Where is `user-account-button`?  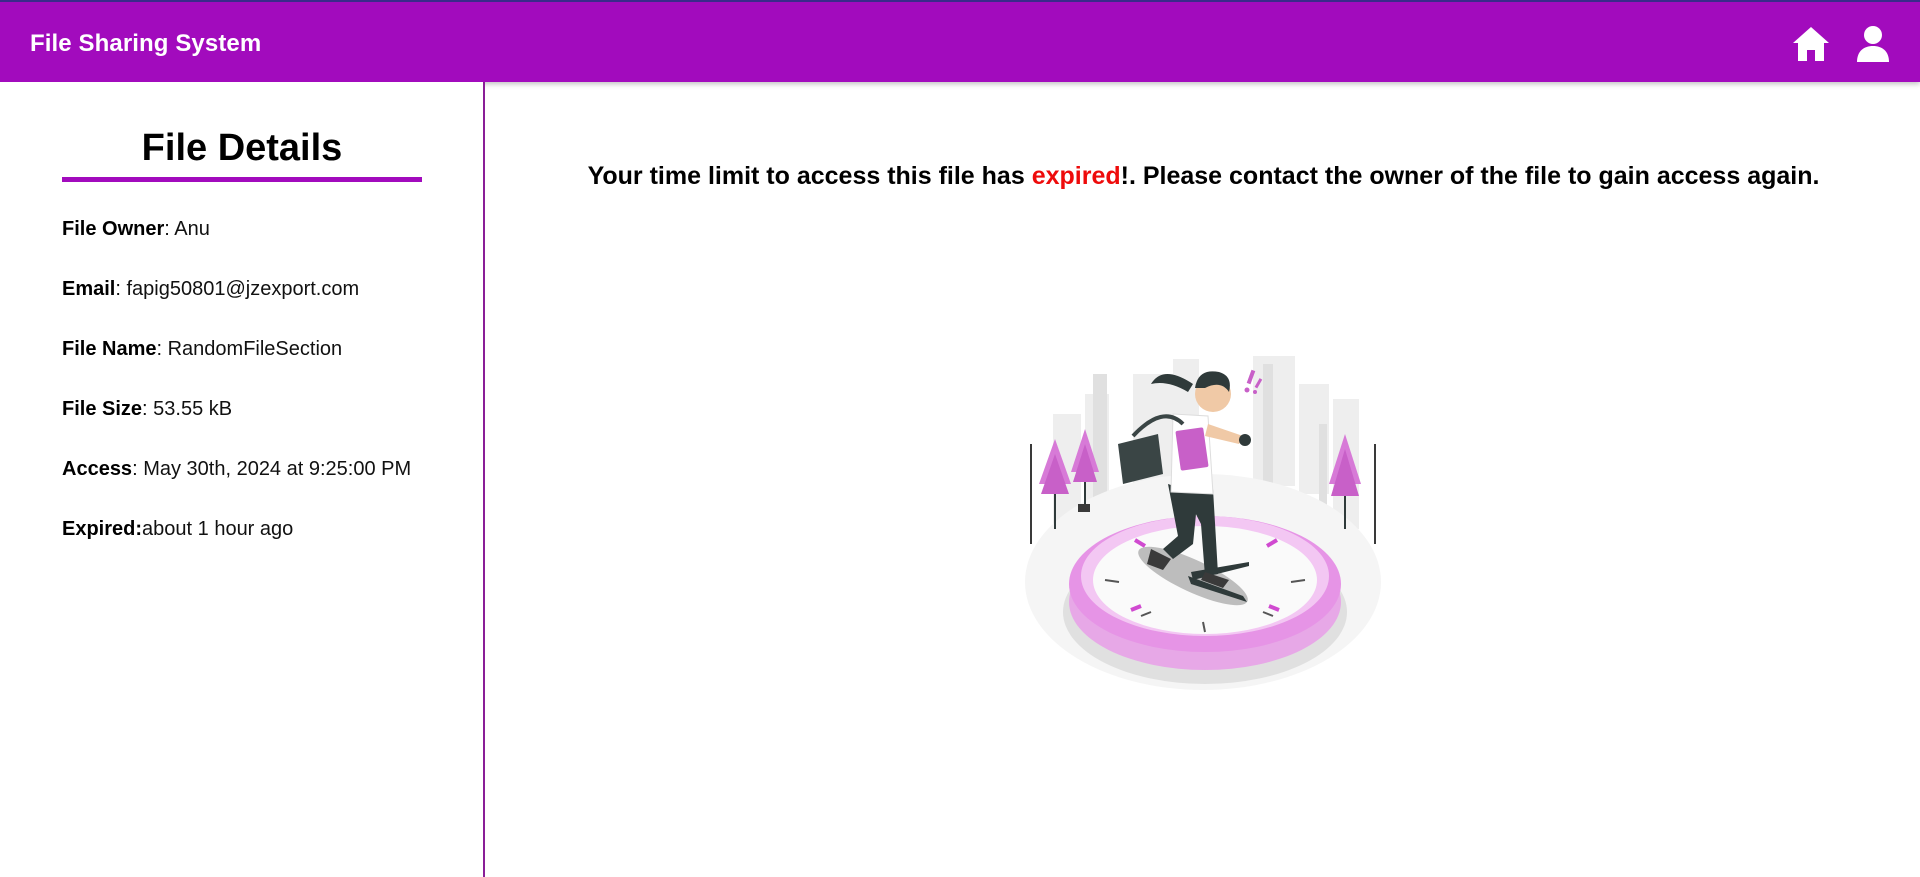
user-account-button is located at coordinates (1873, 44).